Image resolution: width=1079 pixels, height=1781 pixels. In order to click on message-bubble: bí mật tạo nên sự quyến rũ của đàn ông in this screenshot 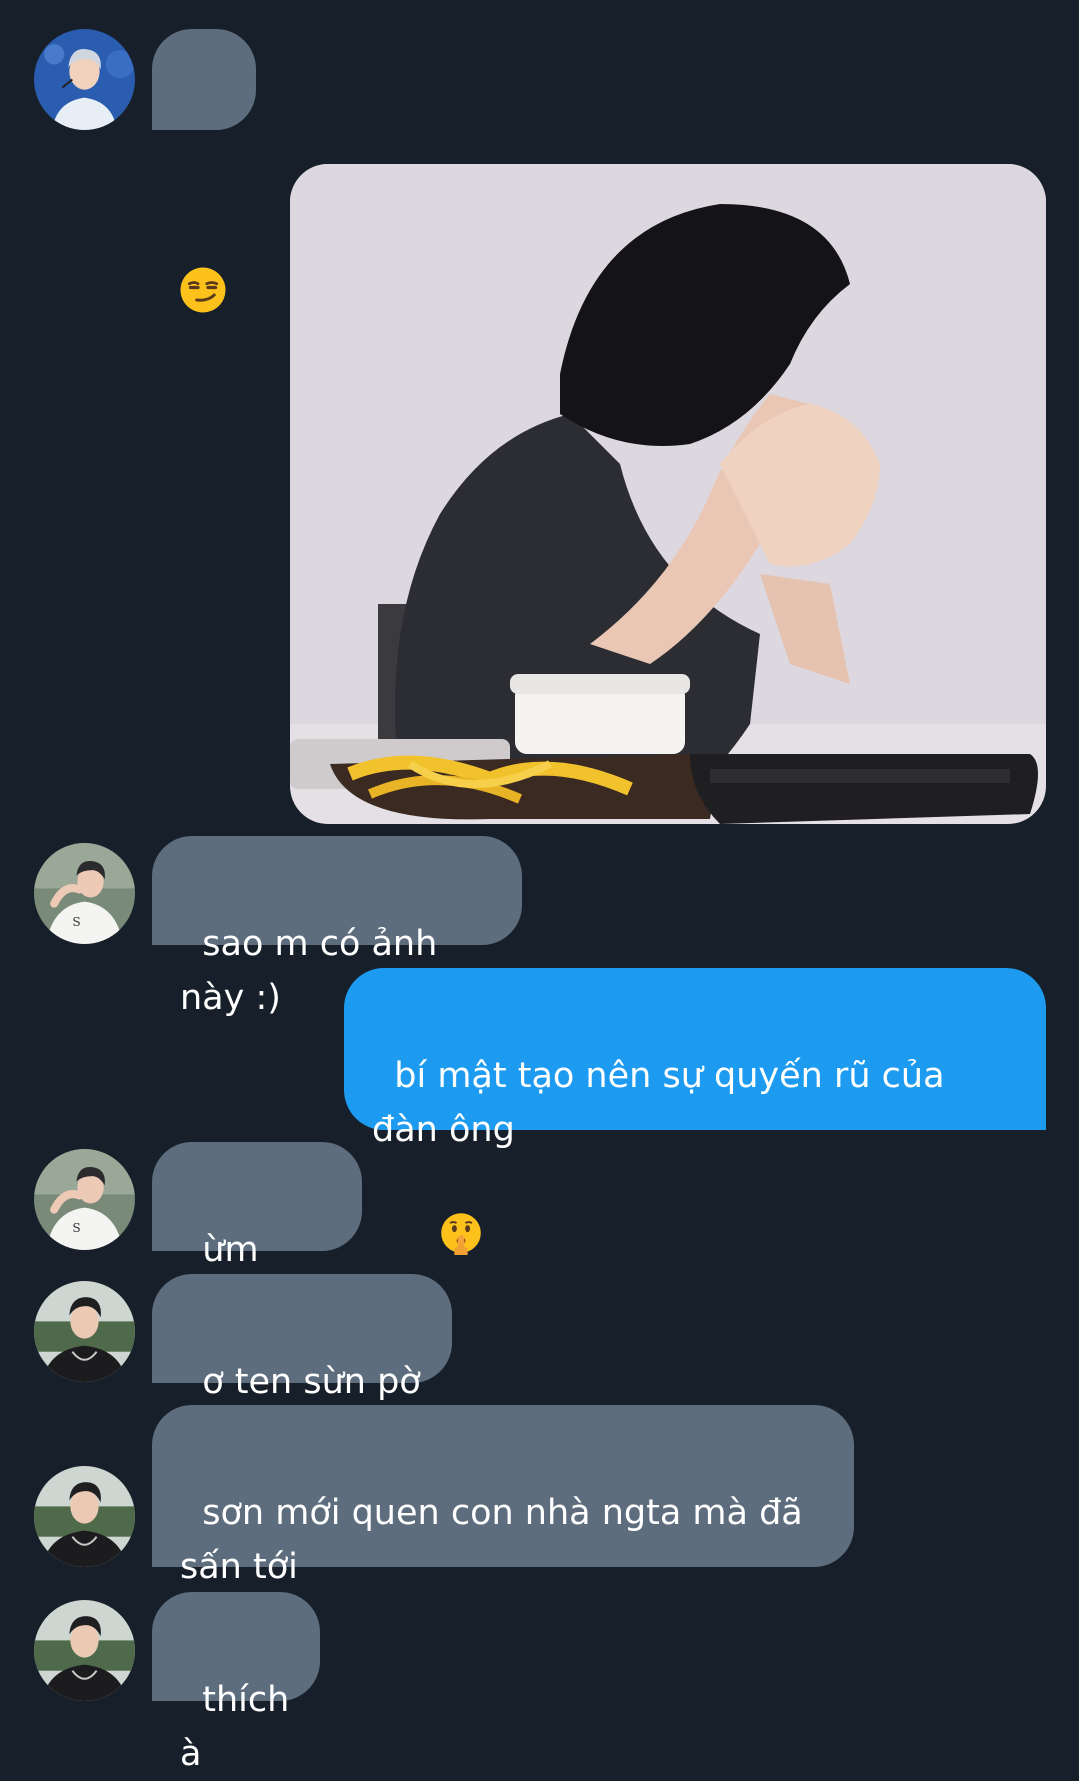, I will do `click(695, 1111)`.